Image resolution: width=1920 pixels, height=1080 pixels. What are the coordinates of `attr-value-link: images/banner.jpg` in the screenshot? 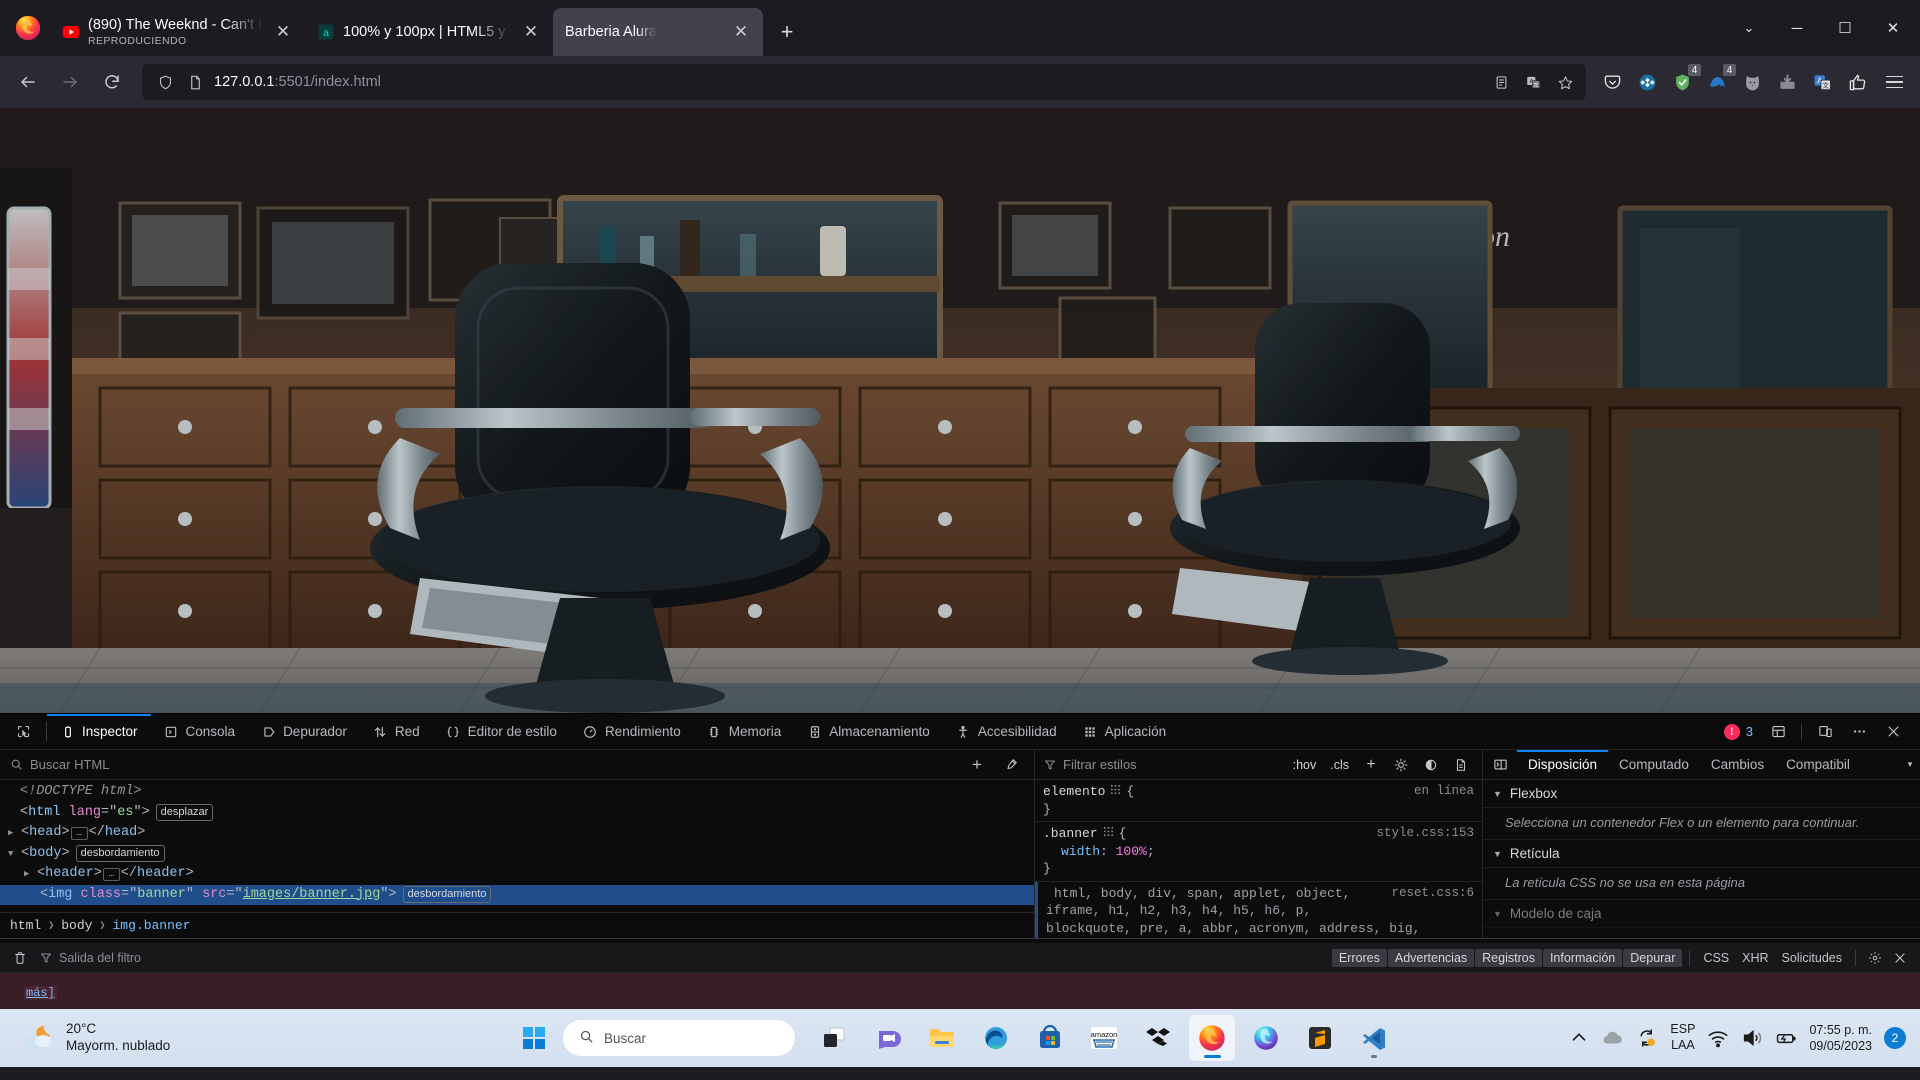 It's located at (312, 894).